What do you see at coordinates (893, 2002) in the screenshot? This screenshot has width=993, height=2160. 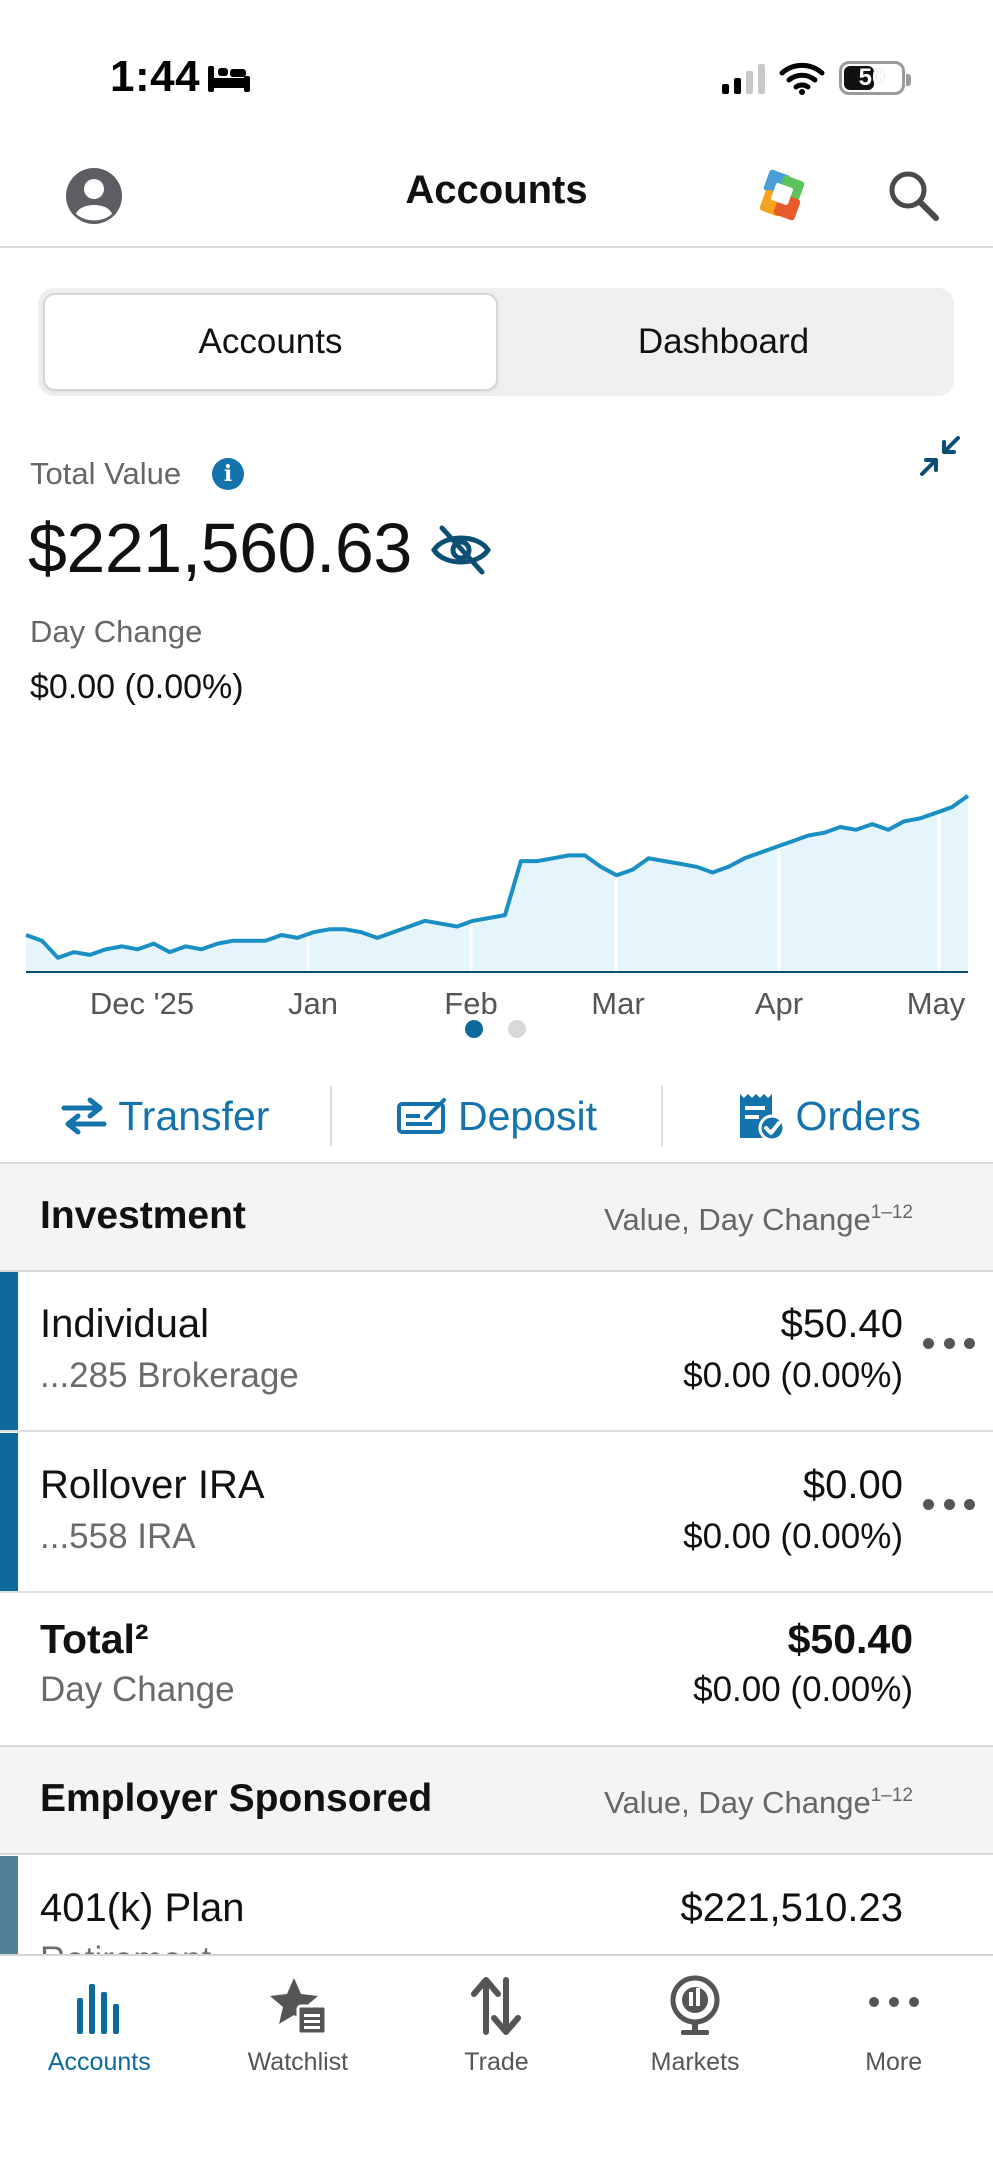 I see `more-dots-icon` at bounding box center [893, 2002].